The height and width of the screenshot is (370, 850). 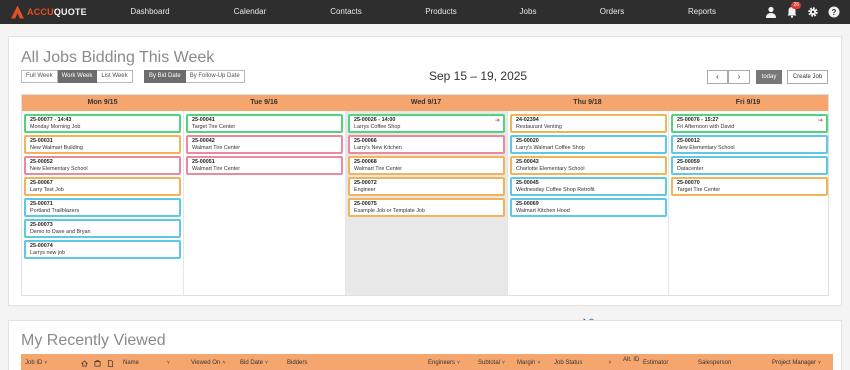 What do you see at coordinates (527, 204) in the screenshot?
I see `job-card-id: 25-00069` at bounding box center [527, 204].